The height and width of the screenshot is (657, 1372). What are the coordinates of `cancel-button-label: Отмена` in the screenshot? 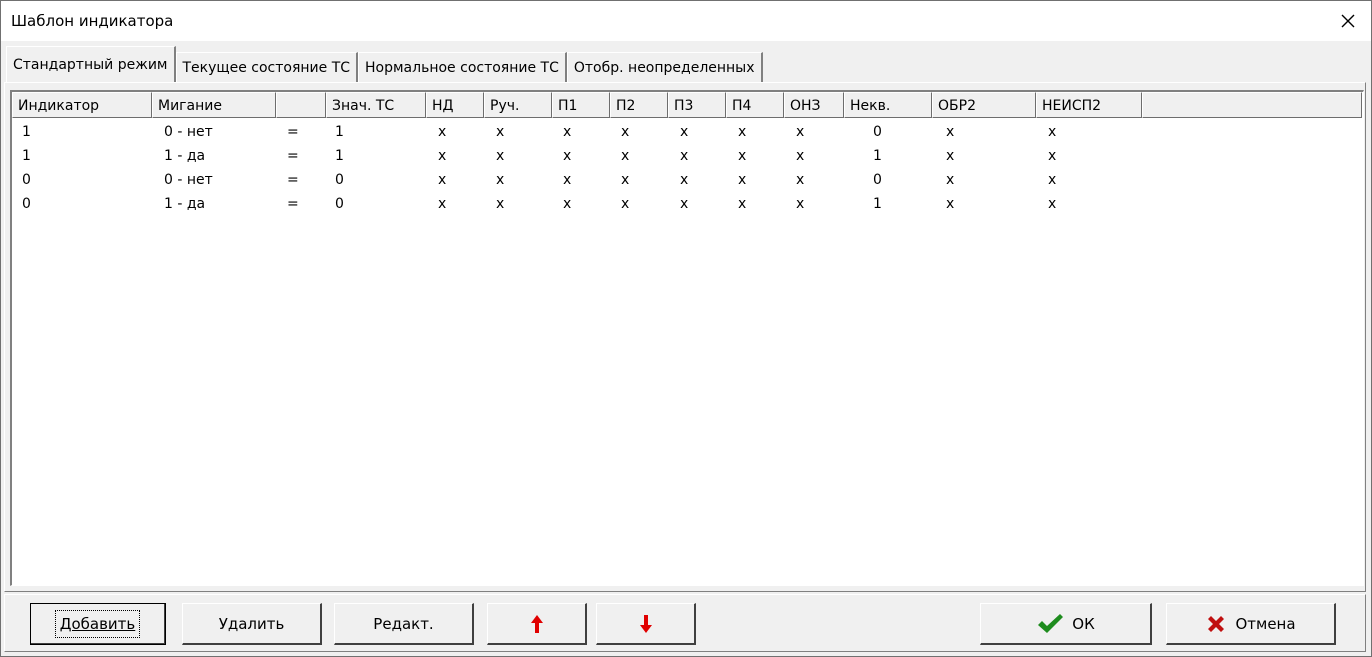 It's located at (1265, 623).